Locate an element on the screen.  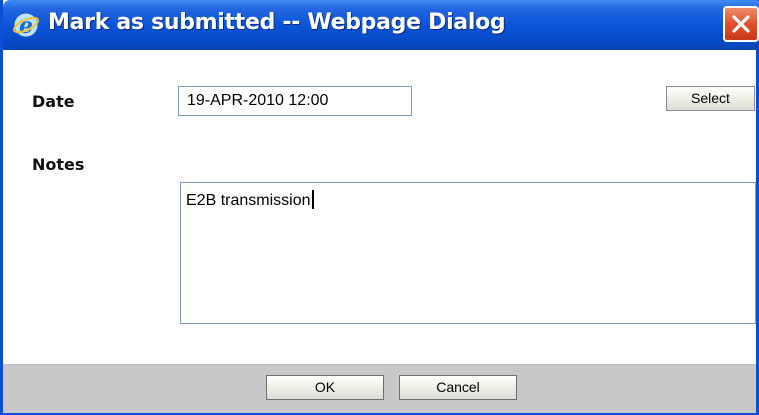
ok-button: OK is located at coordinates (325, 387).